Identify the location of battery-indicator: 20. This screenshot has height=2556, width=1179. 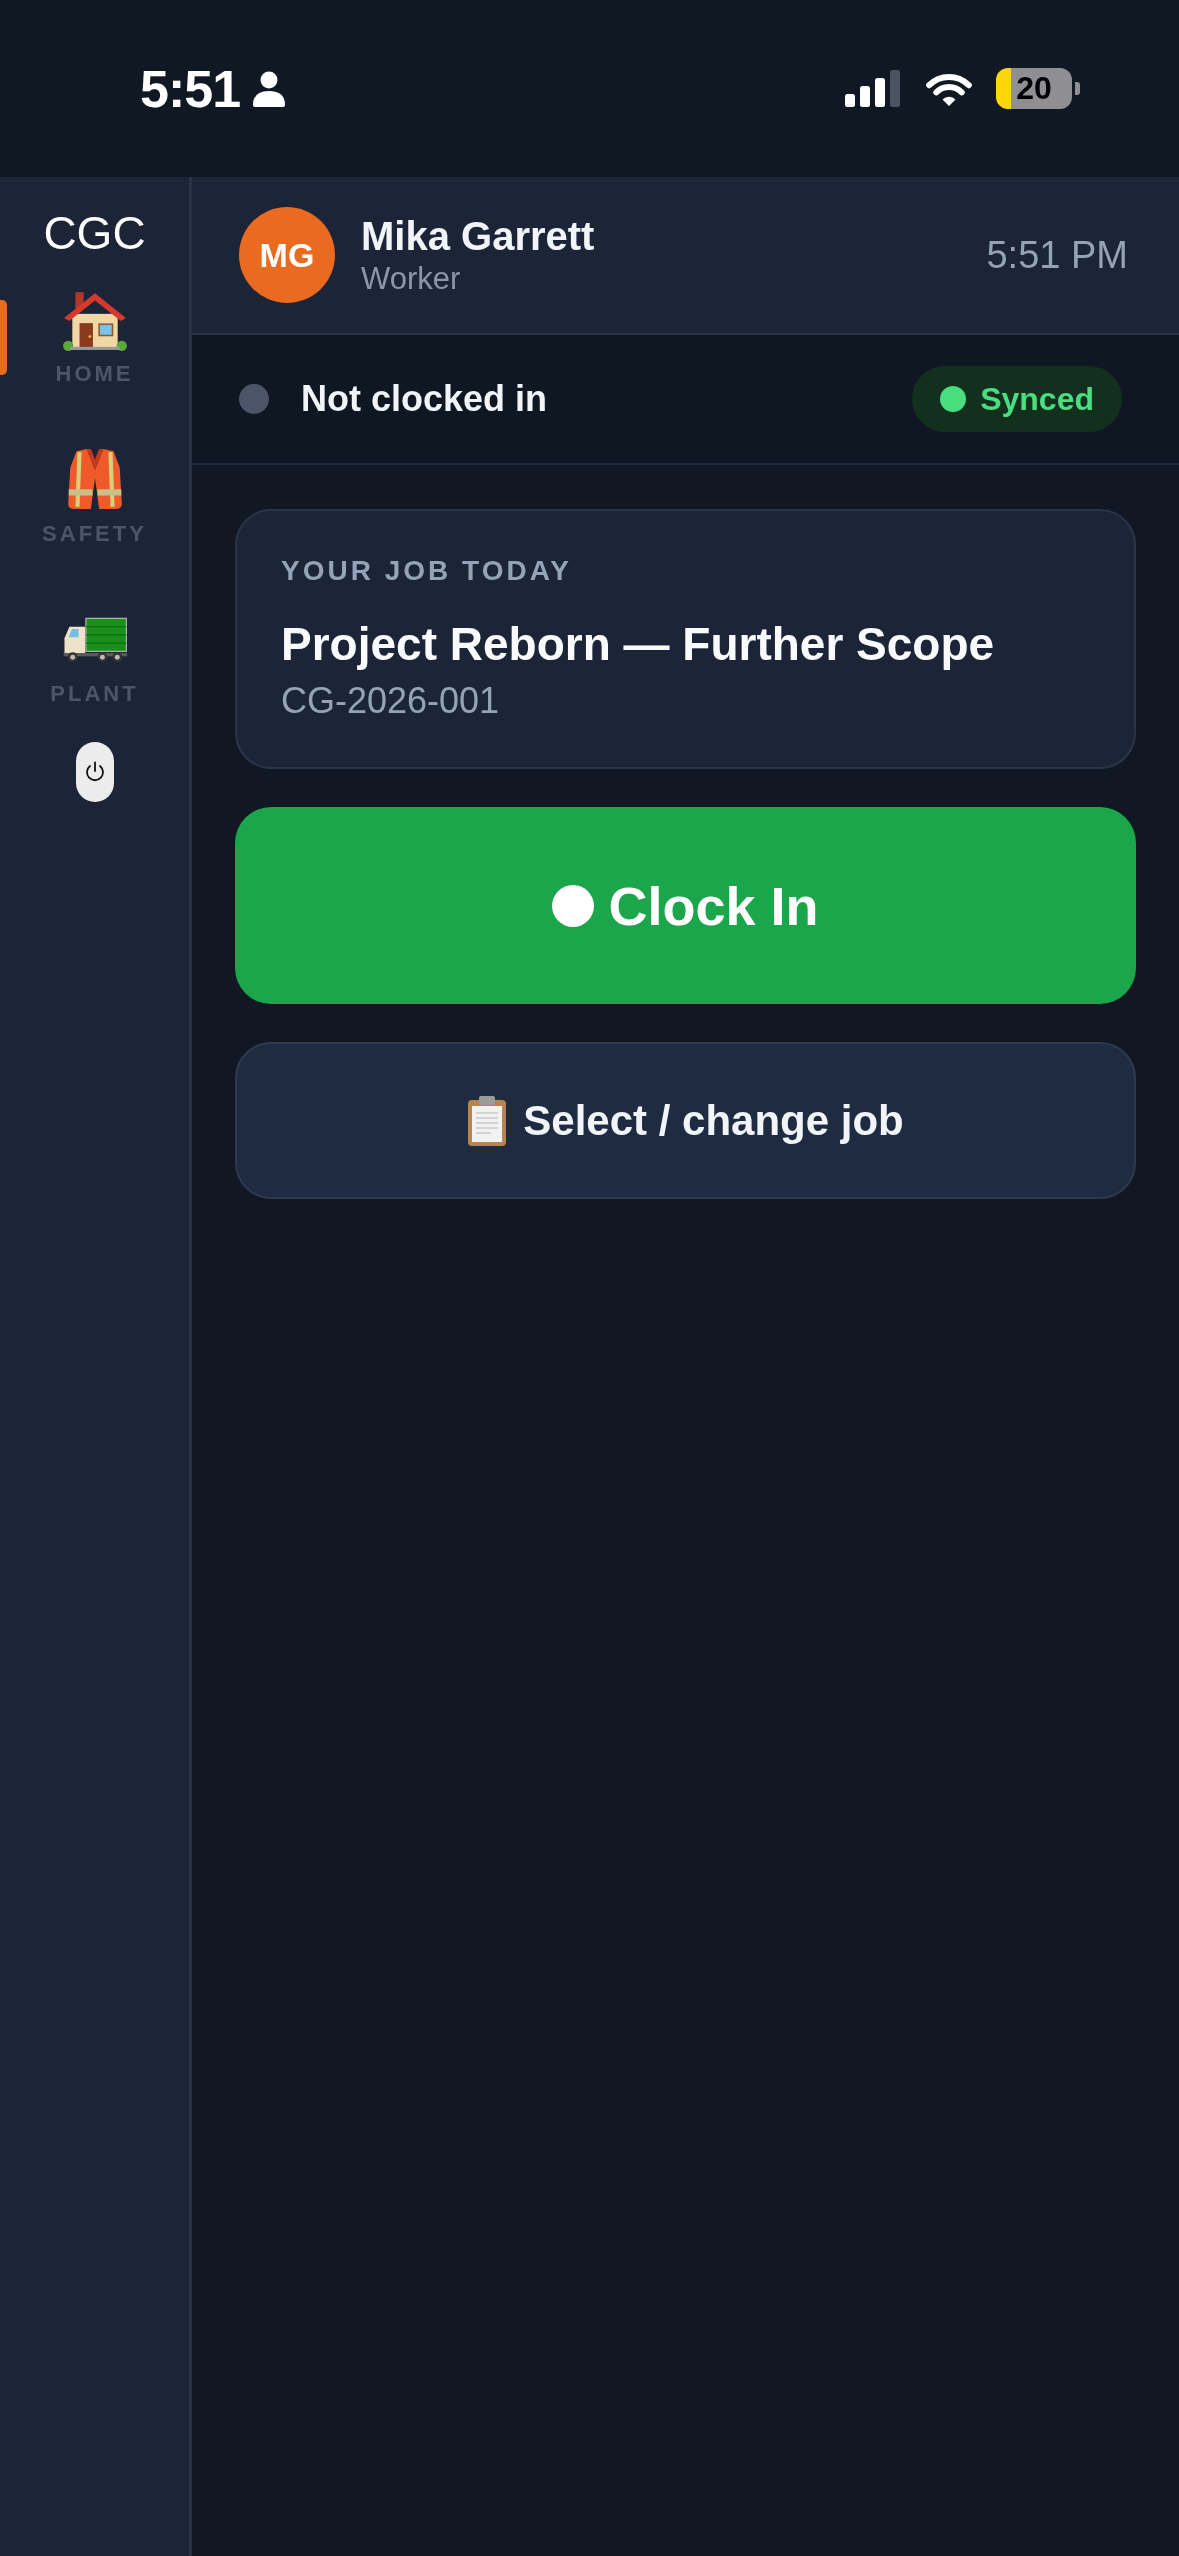
(1038, 88).